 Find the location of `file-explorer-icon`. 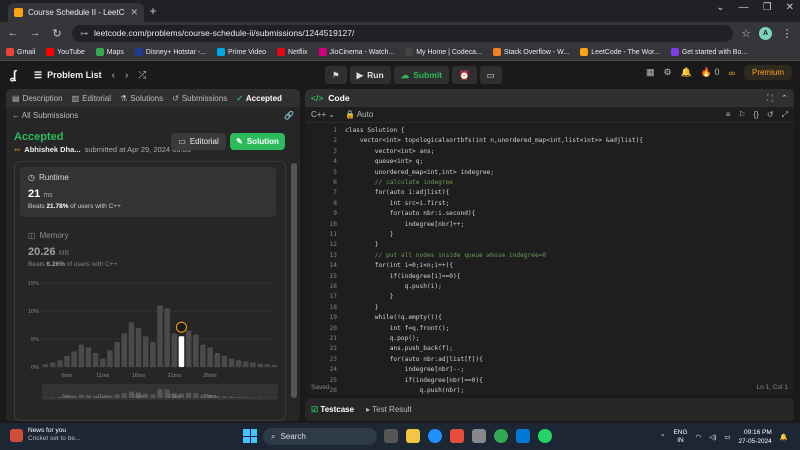

file-explorer-icon is located at coordinates (413, 436).